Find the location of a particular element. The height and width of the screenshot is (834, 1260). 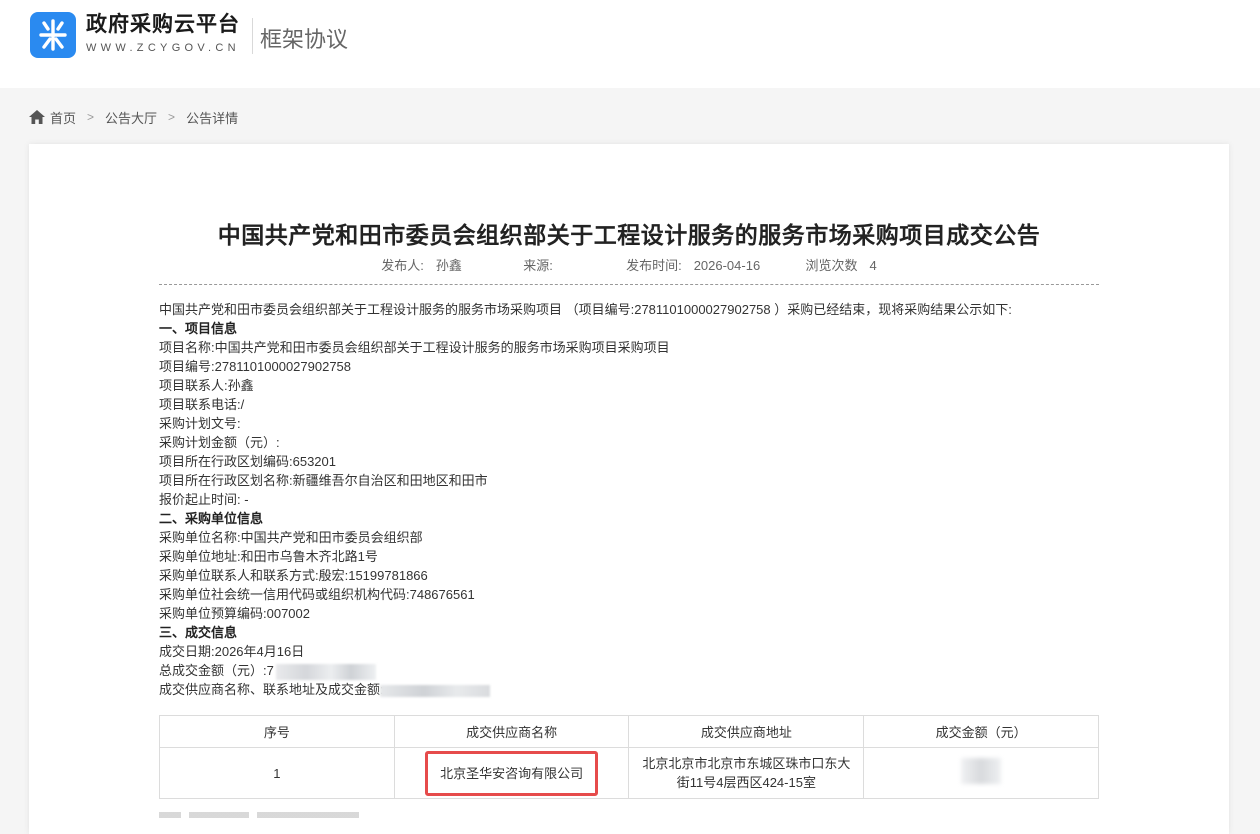

breadcrumb-detail: 公告详情 is located at coordinates (212, 118).